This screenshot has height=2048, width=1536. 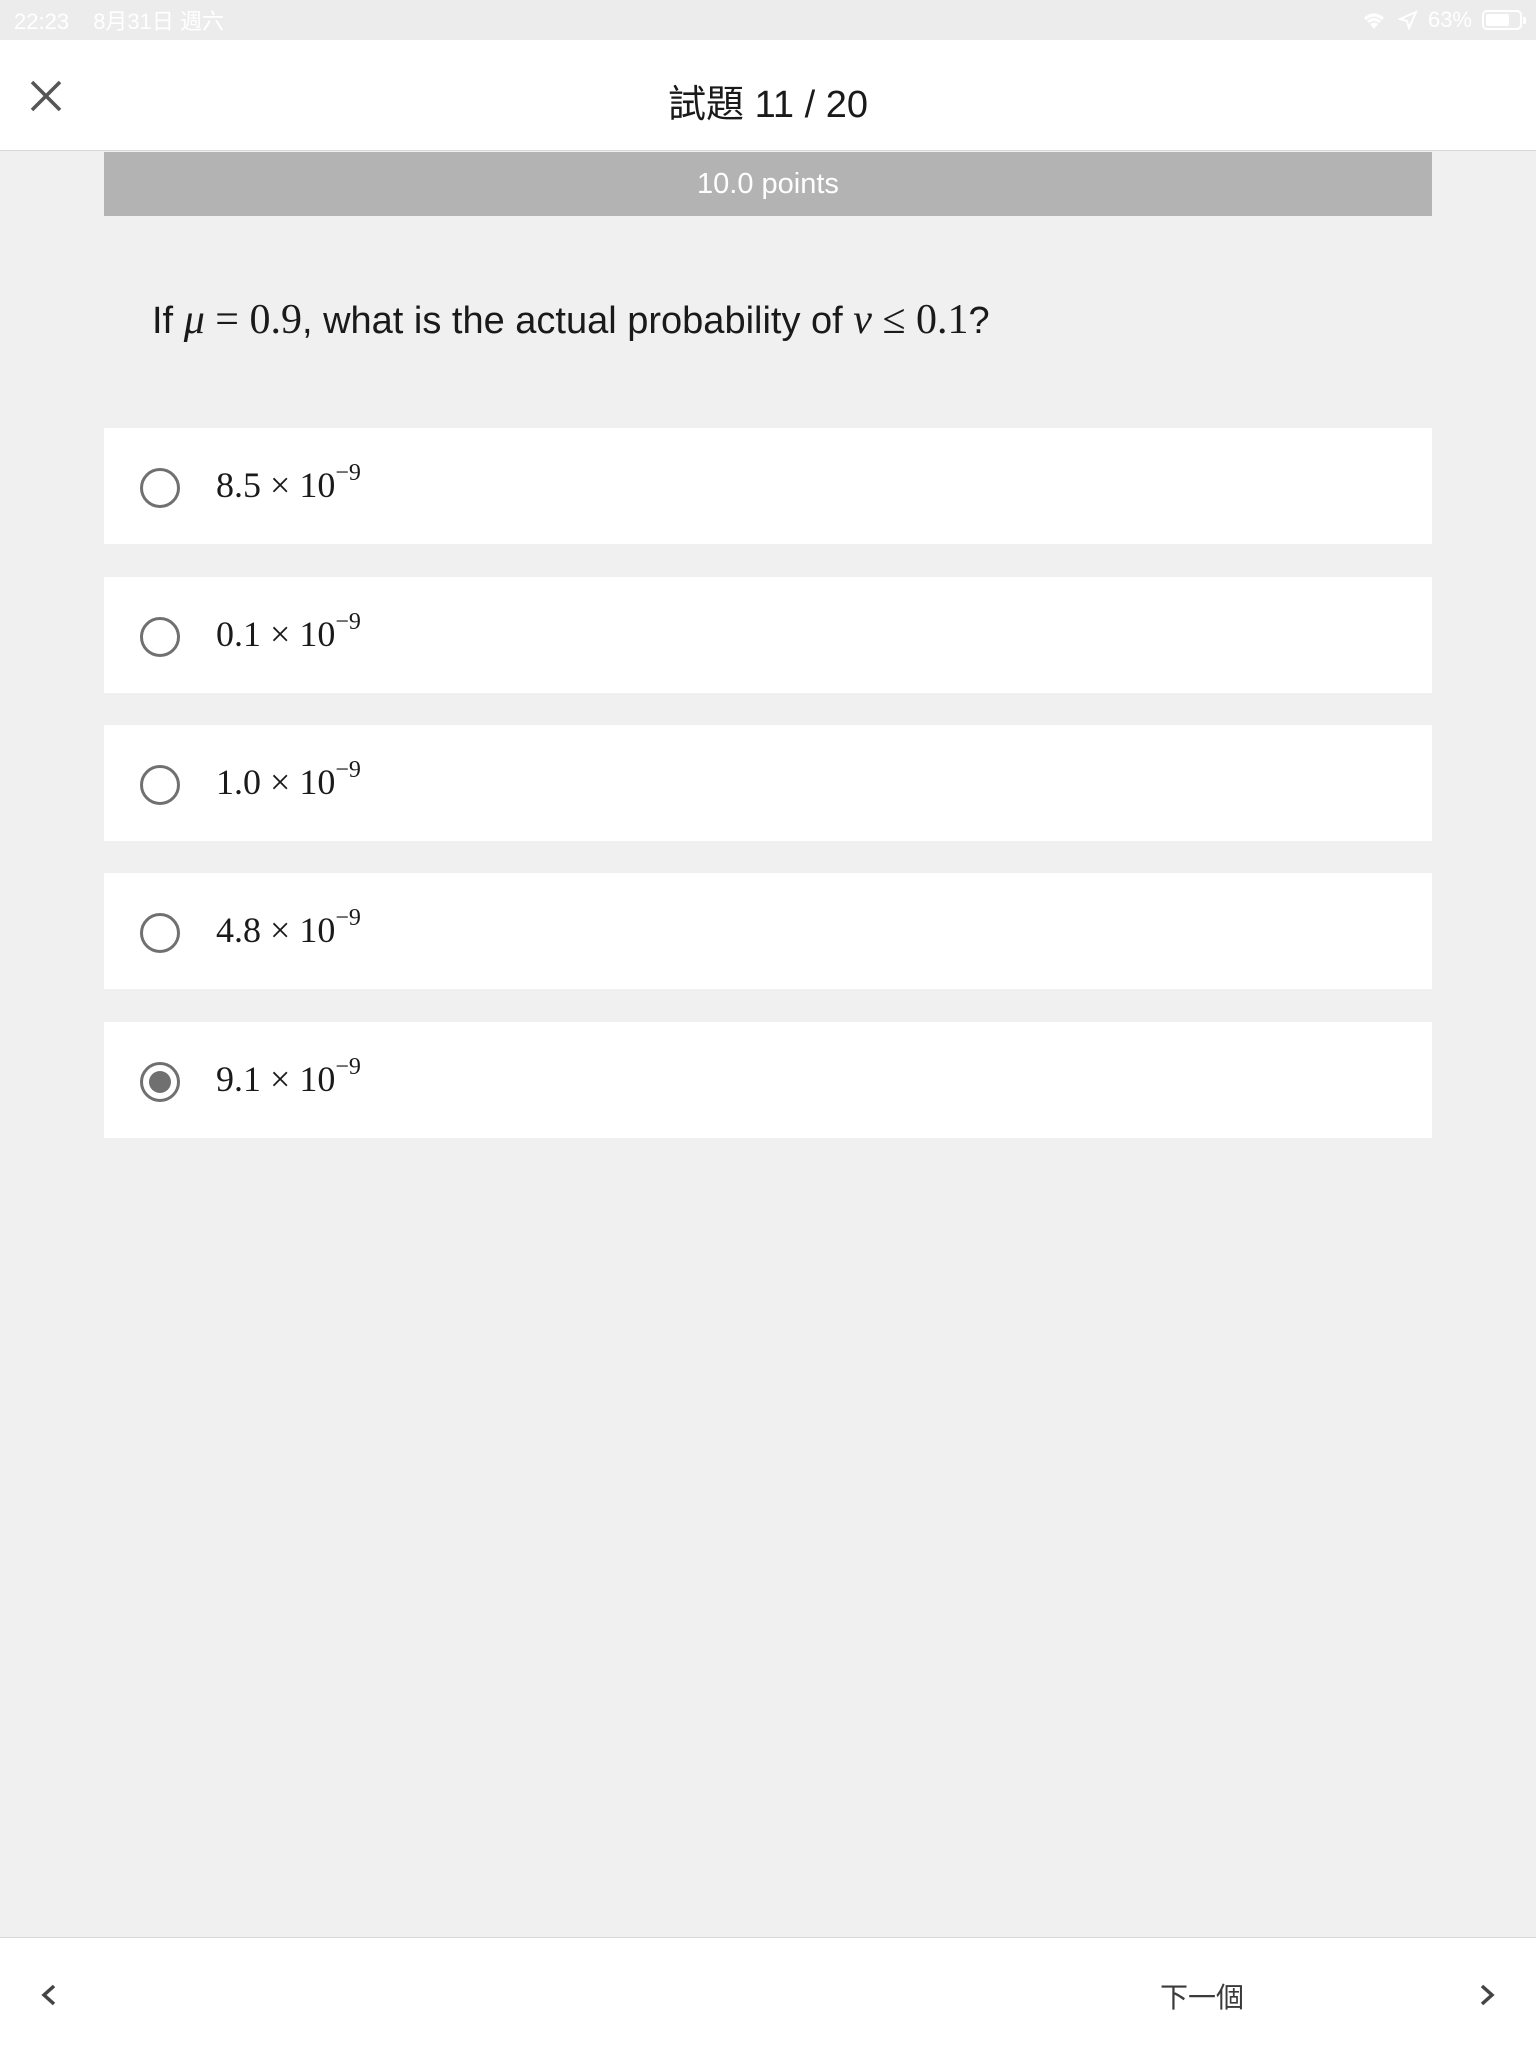 I want to click on header: 試題 11 / 20, so click(x=768, y=95).